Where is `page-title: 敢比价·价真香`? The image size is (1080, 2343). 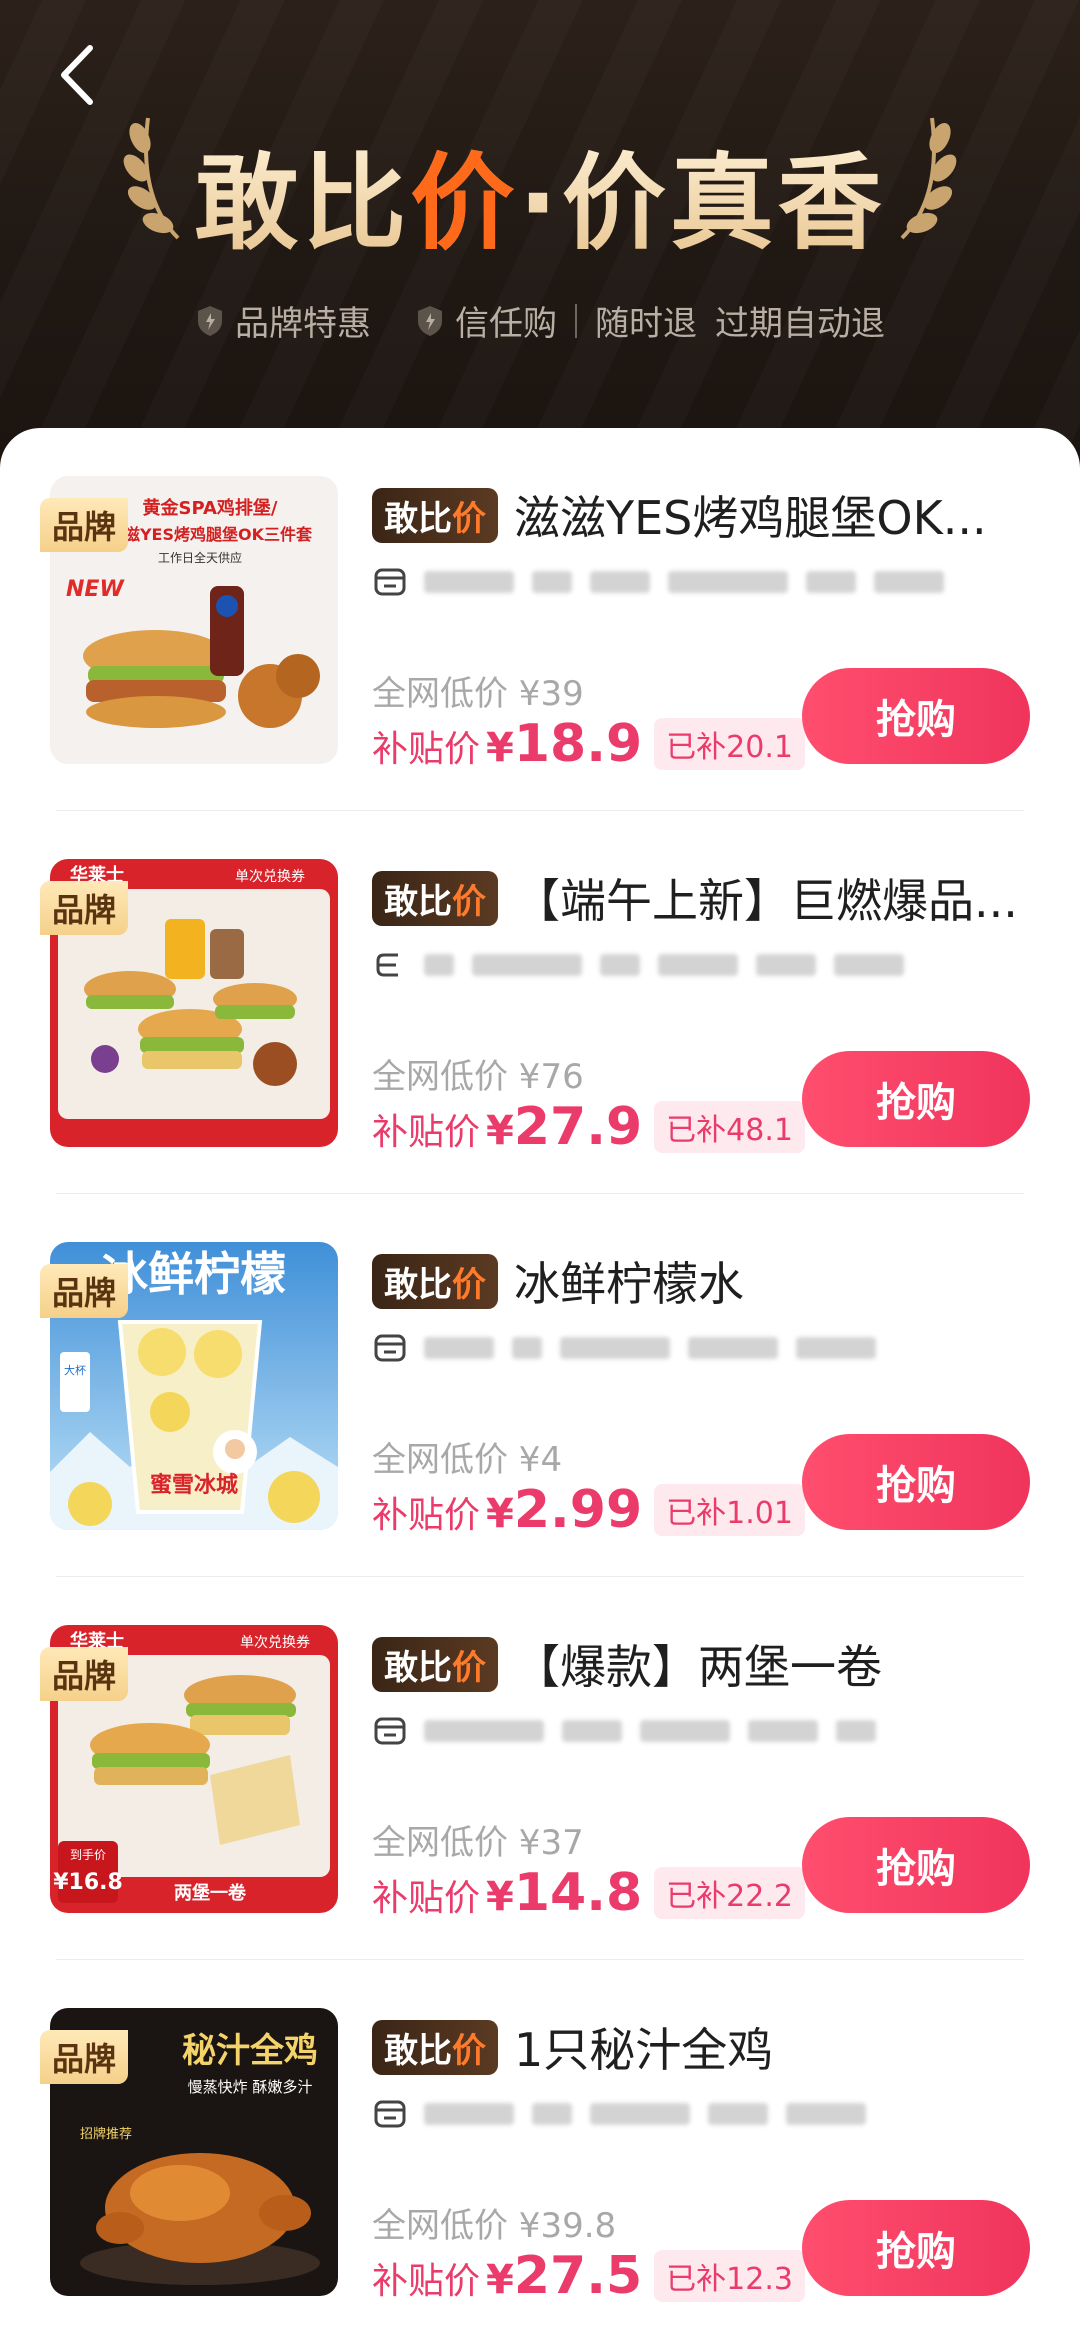
page-title: 敢比价·价真香 is located at coordinates (540, 193).